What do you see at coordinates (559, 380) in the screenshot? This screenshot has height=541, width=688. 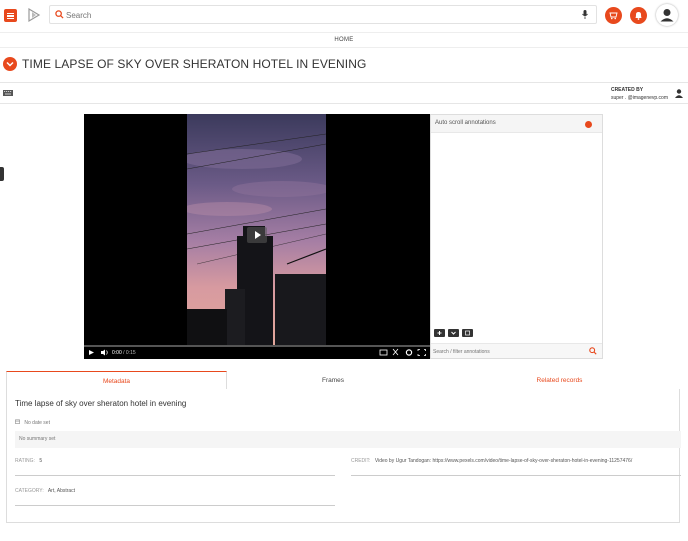 I see `tab-related-records: Related records` at bounding box center [559, 380].